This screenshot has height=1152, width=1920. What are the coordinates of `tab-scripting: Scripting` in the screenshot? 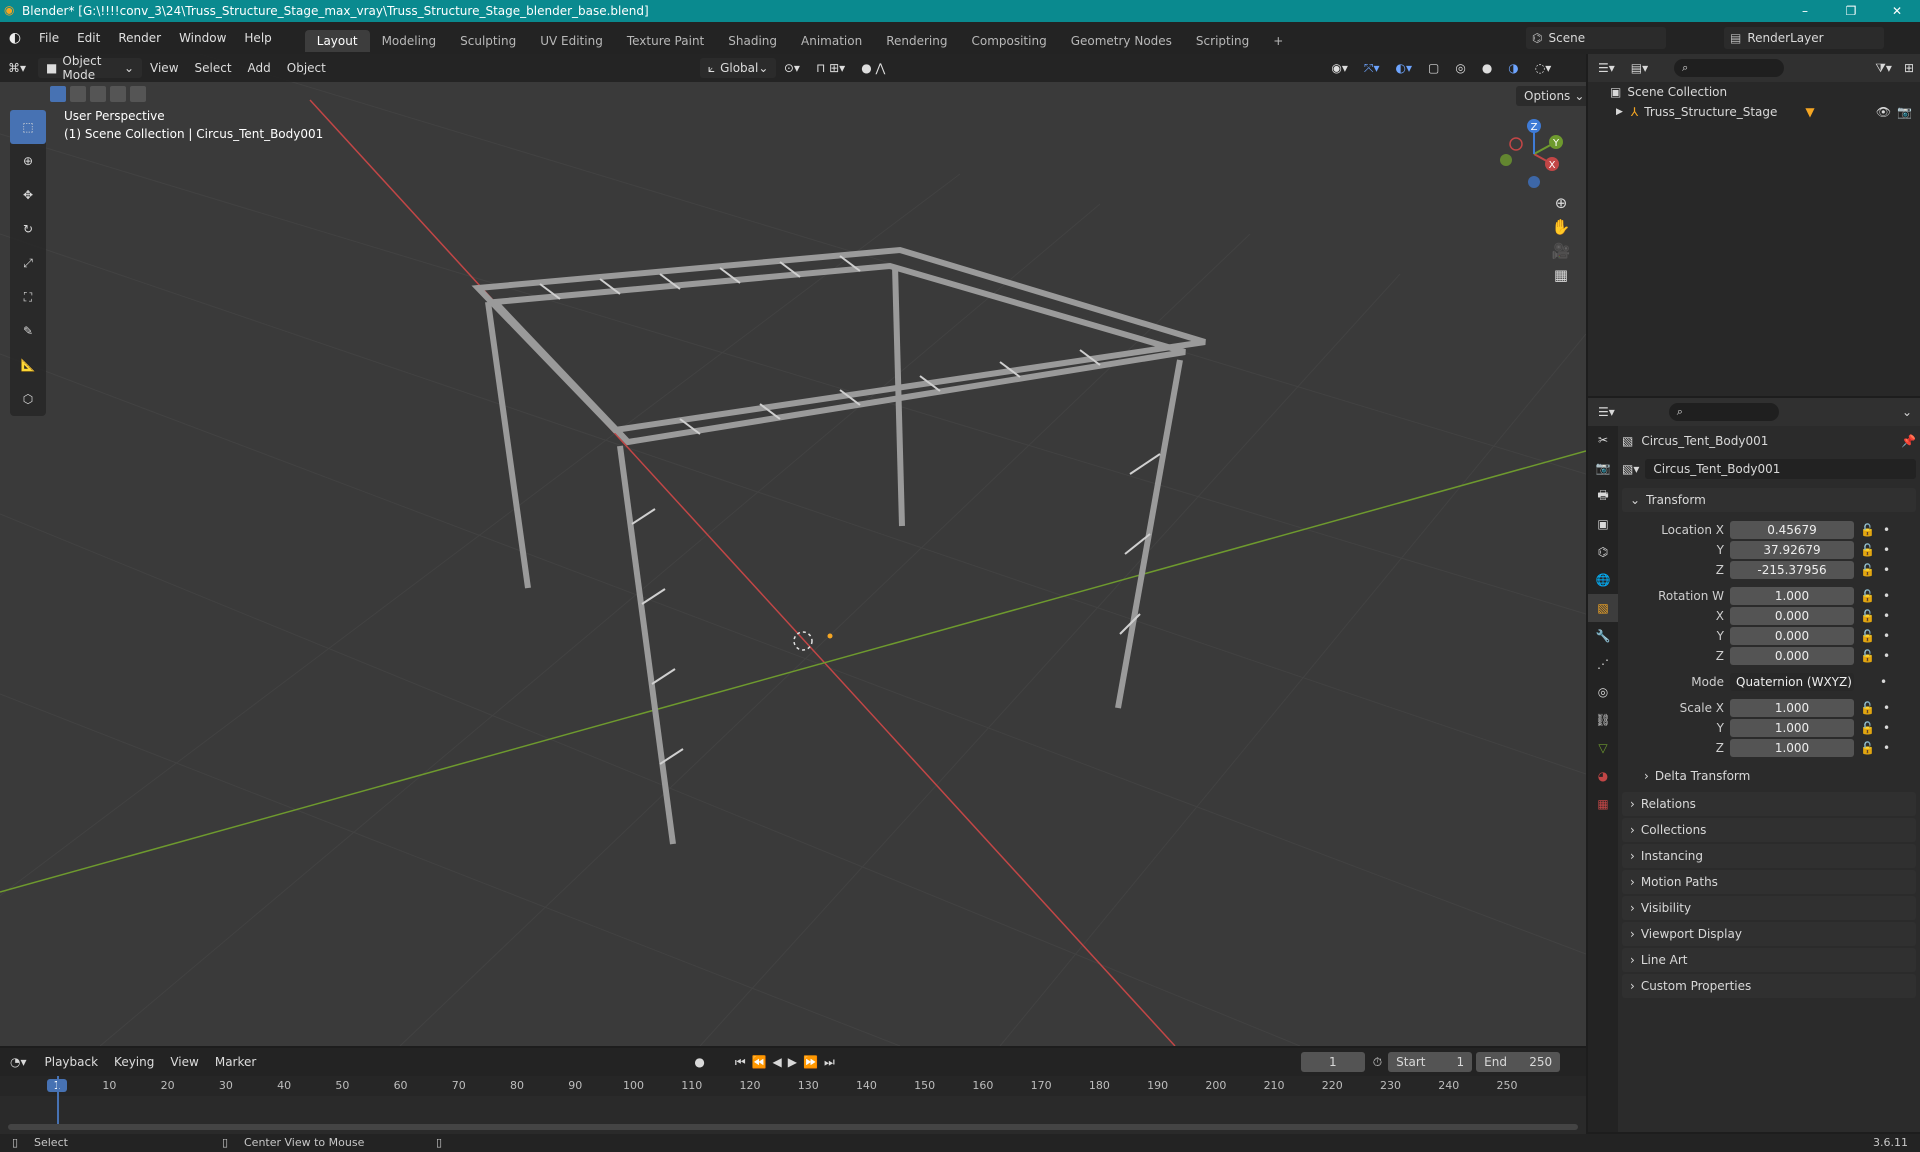 It's located at (1222, 41).